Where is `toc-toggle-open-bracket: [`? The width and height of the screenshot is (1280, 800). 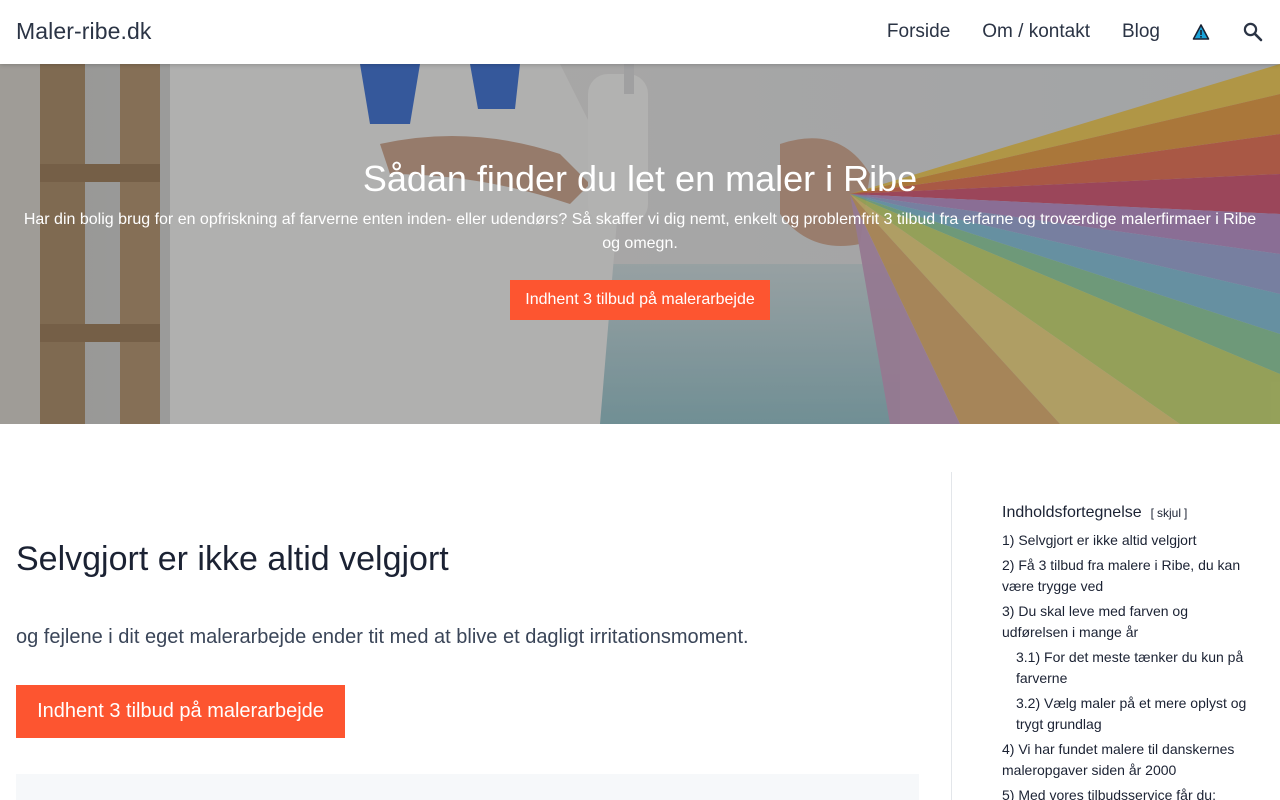
toc-toggle-open-bracket: [ is located at coordinates (1152, 513).